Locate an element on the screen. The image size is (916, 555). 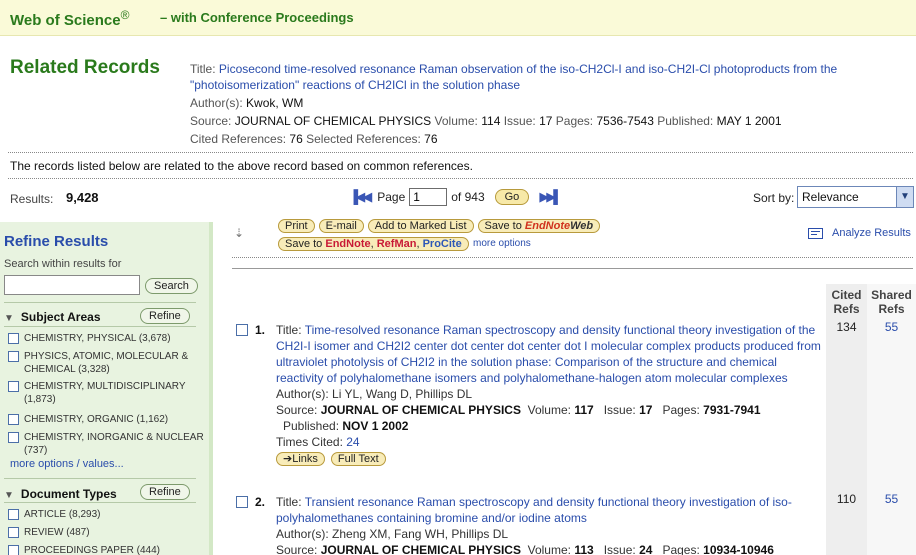
subject-item: CHEMISTRY, MULTIDISCIPLINARY (1,873) is located at coordinates (106, 393).